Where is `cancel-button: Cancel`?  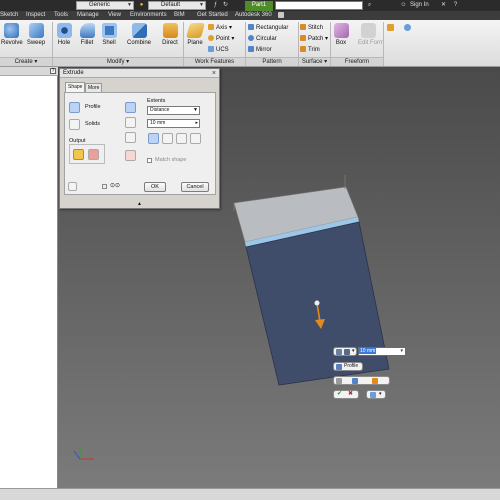 cancel-button: Cancel is located at coordinates (195, 187).